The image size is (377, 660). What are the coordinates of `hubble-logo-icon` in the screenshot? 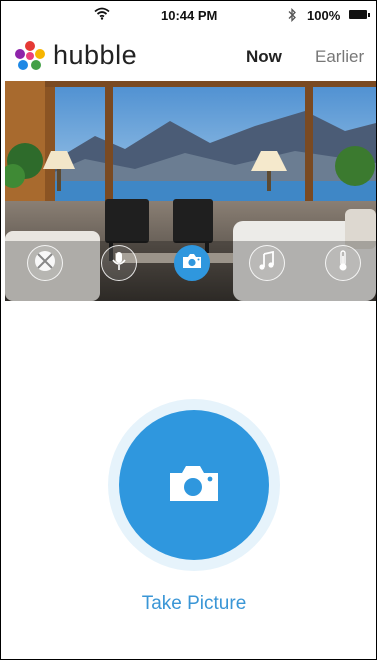 It's located at (30, 56).